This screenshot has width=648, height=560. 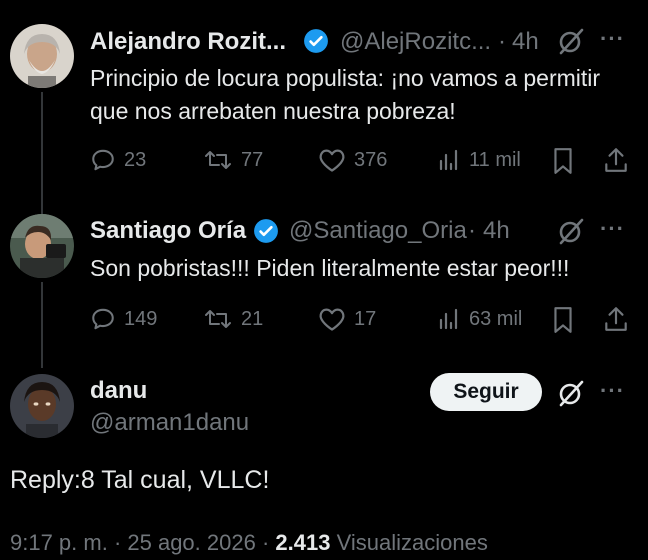 I want to click on retweet-button: 21, so click(x=233, y=319).